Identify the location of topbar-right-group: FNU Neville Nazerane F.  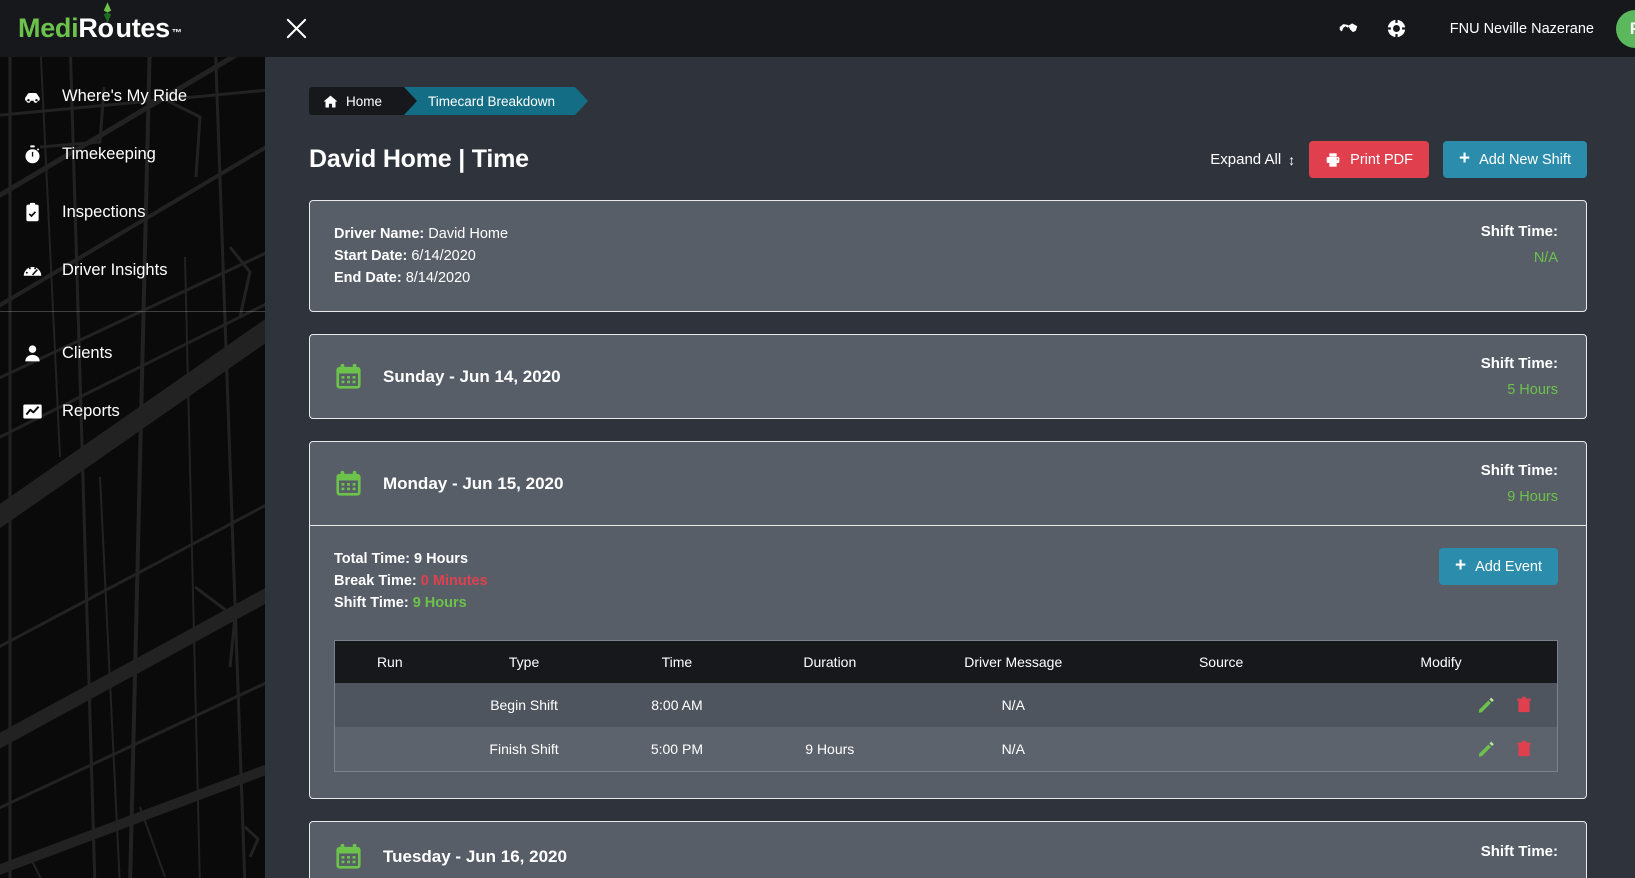
(1476, 28).